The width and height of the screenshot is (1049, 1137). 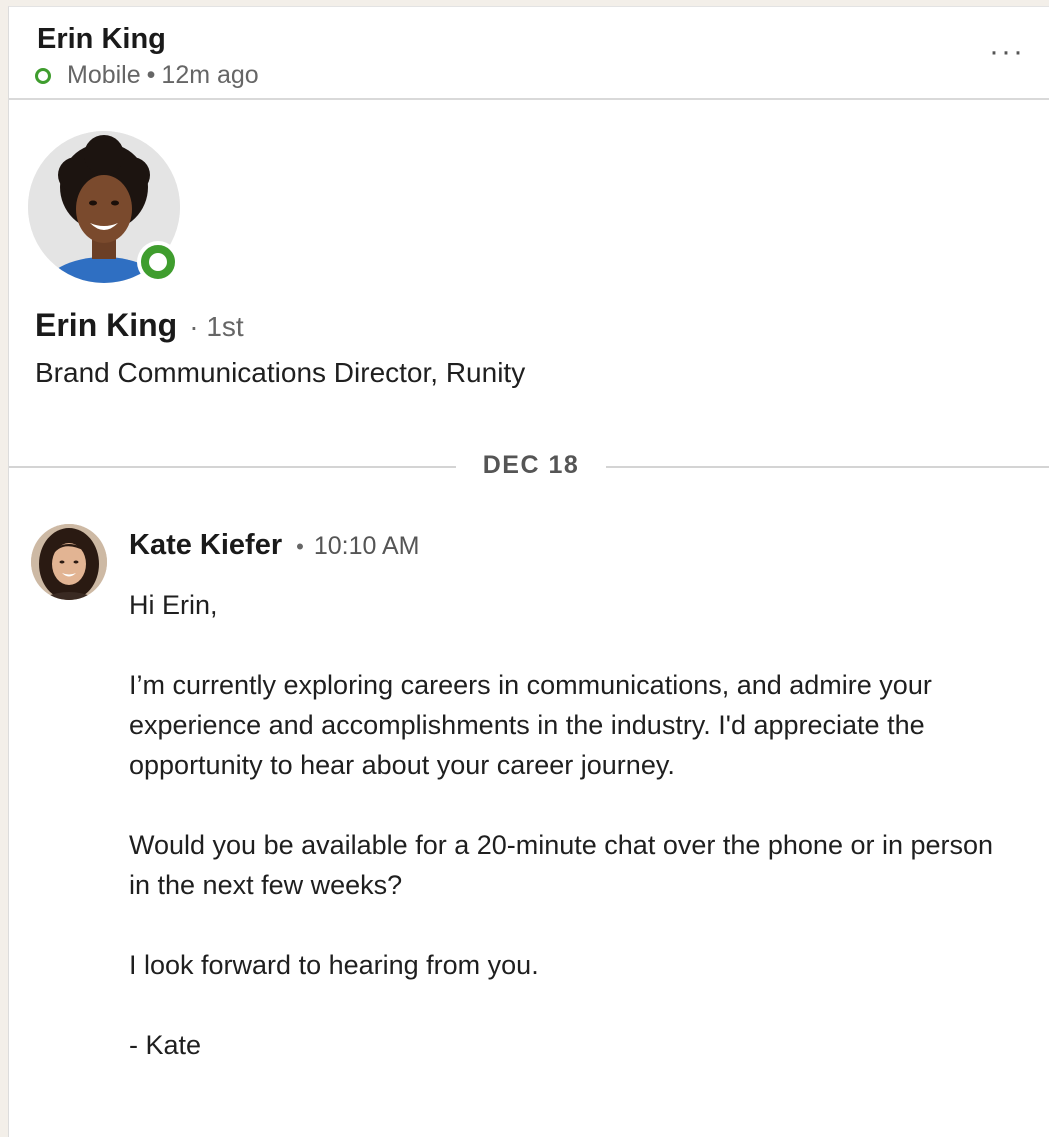 I want to click on connection-degree: · 1st, so click(x=216, y=326).